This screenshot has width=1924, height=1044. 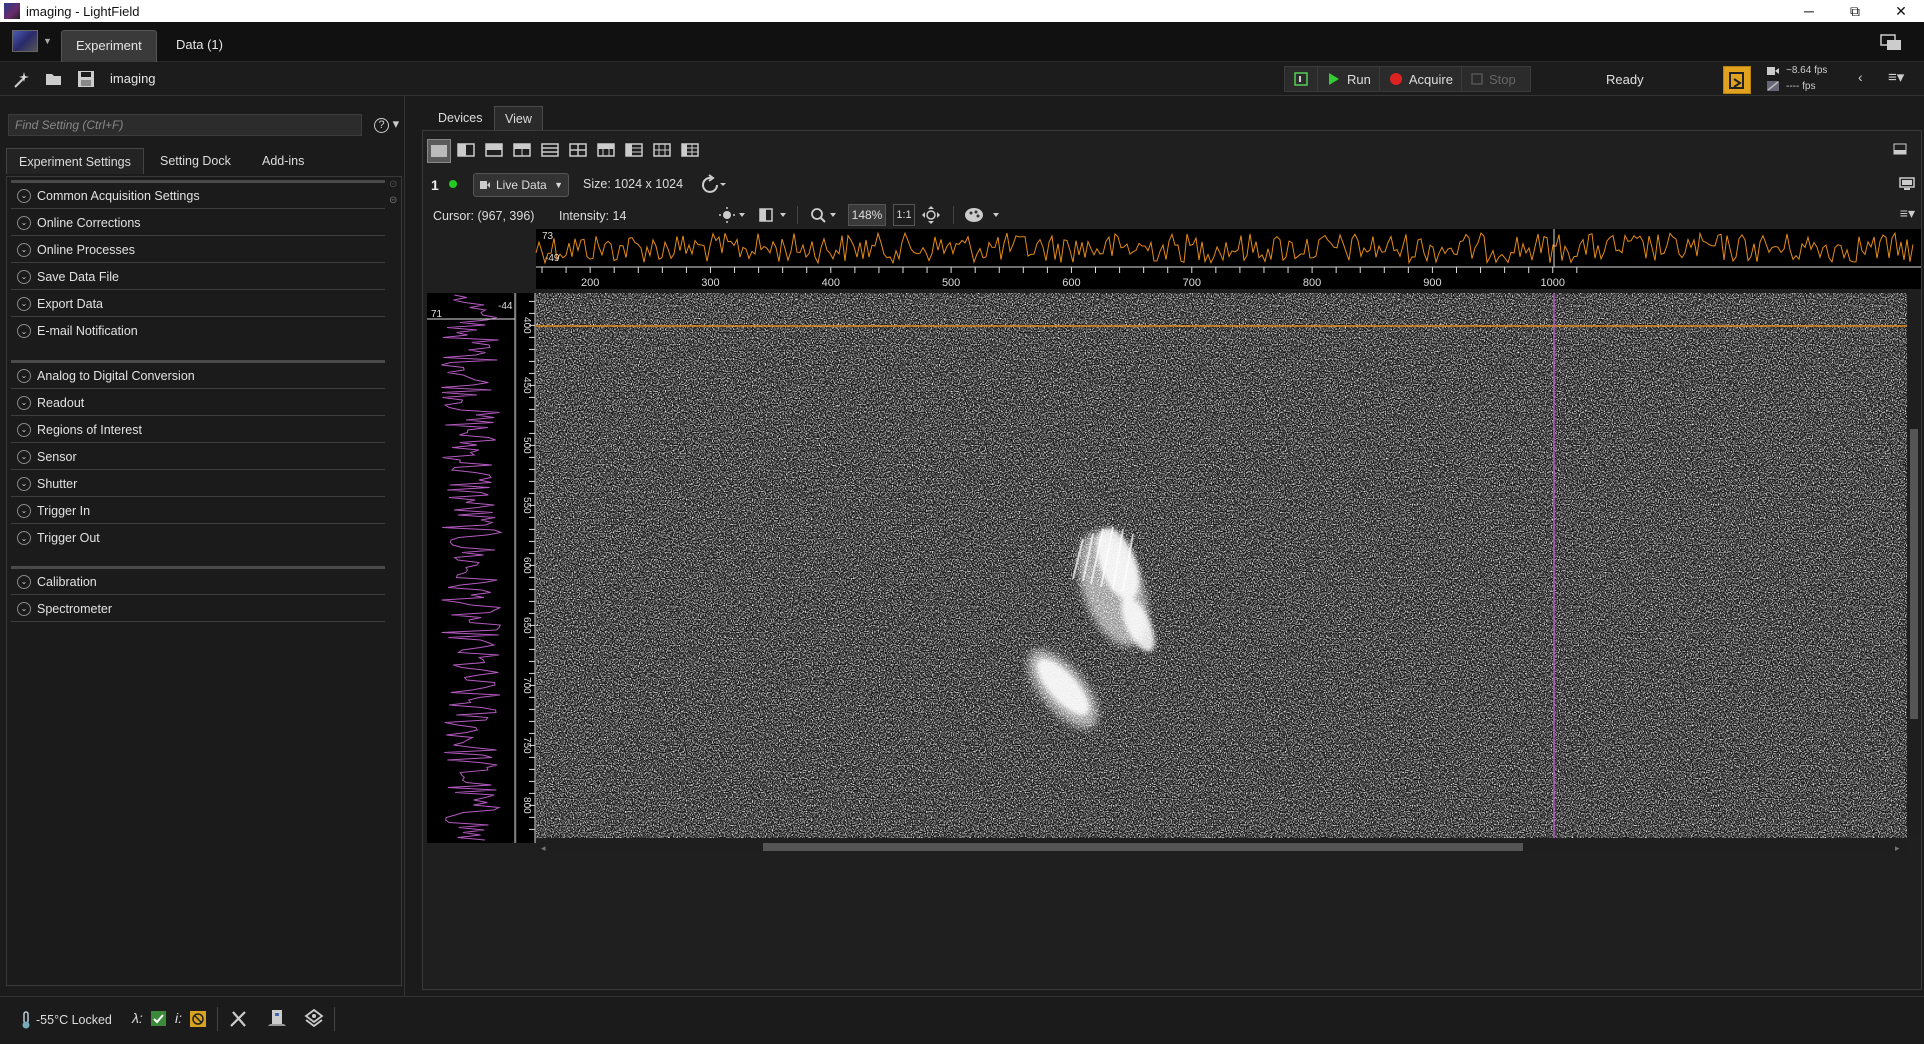 What do you see at coordinates (1737, 80) in the screenshot?
I see `export-icon` at bounding box center [1737, 80].